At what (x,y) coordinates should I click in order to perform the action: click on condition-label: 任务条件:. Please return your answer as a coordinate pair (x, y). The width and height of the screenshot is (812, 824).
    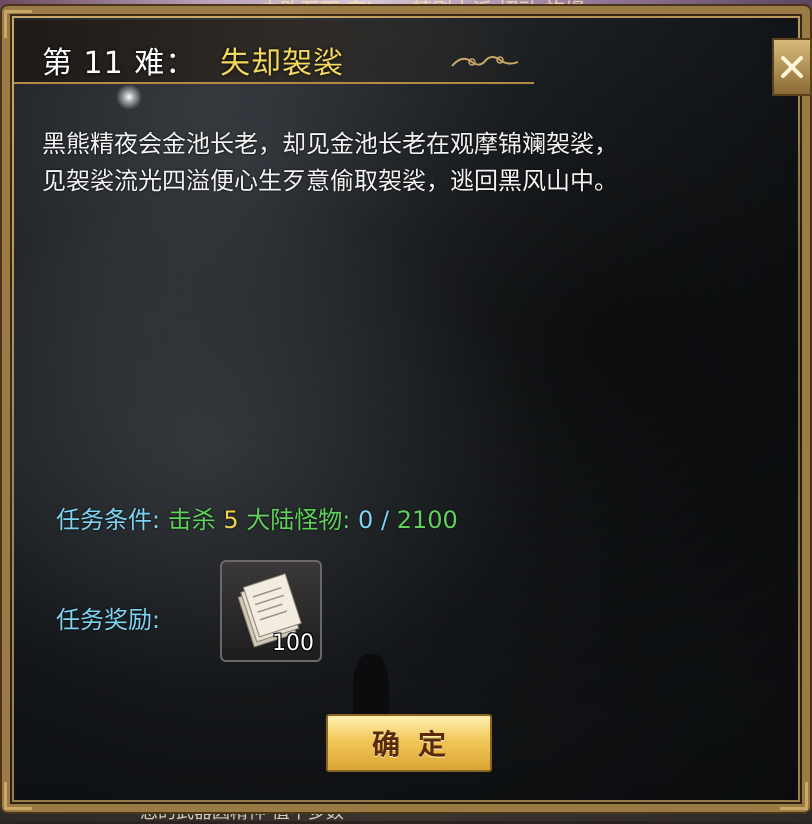
    Looking at the image, I should click on (108, 520).